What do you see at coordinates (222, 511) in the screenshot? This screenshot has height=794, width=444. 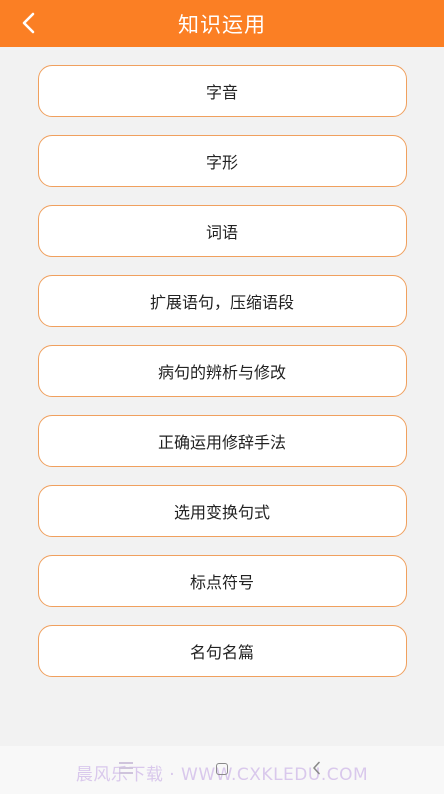 I see `topic-item-sentence-patterns: 选用变换句式` at bounding box center [222, 511].